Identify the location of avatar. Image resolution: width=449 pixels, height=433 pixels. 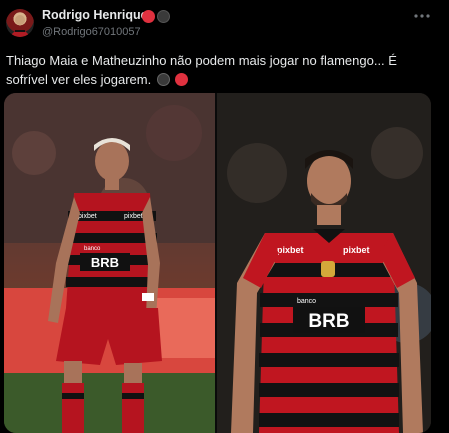
(20, 23).